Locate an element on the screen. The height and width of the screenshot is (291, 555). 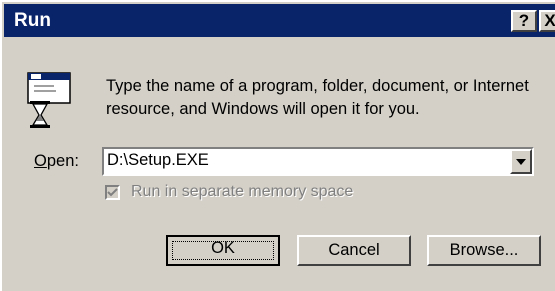
run-program-icon is located at coordinates (49, 100).